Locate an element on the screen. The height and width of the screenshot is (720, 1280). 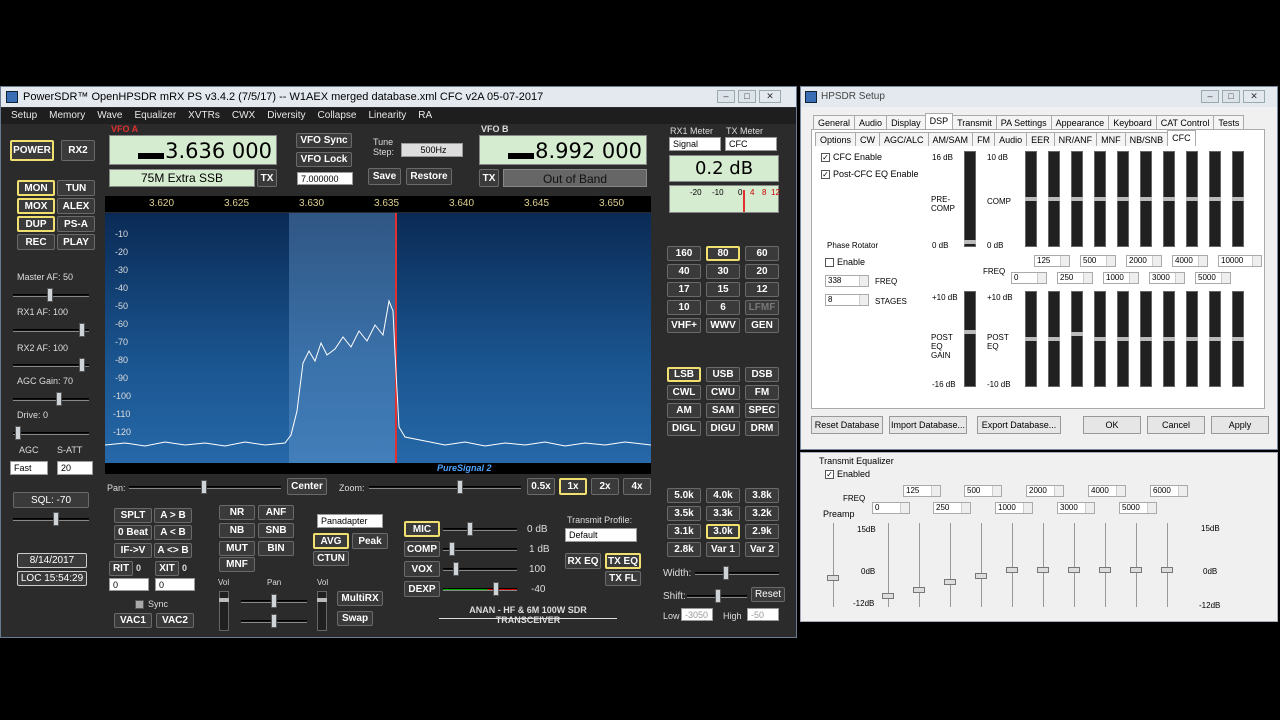
band-160-button: 160 is located at coordinates (684, 253).